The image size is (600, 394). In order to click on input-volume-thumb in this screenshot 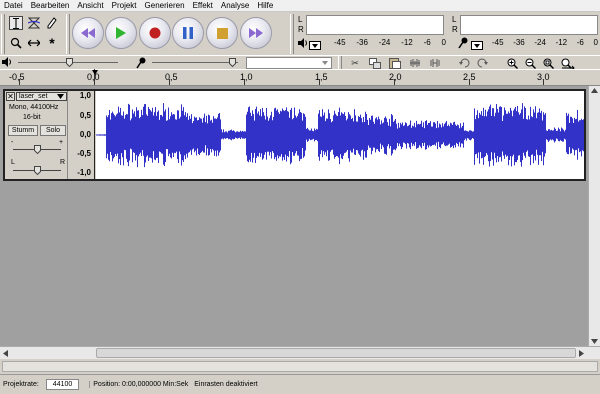, I will do `click(232, 63)`.